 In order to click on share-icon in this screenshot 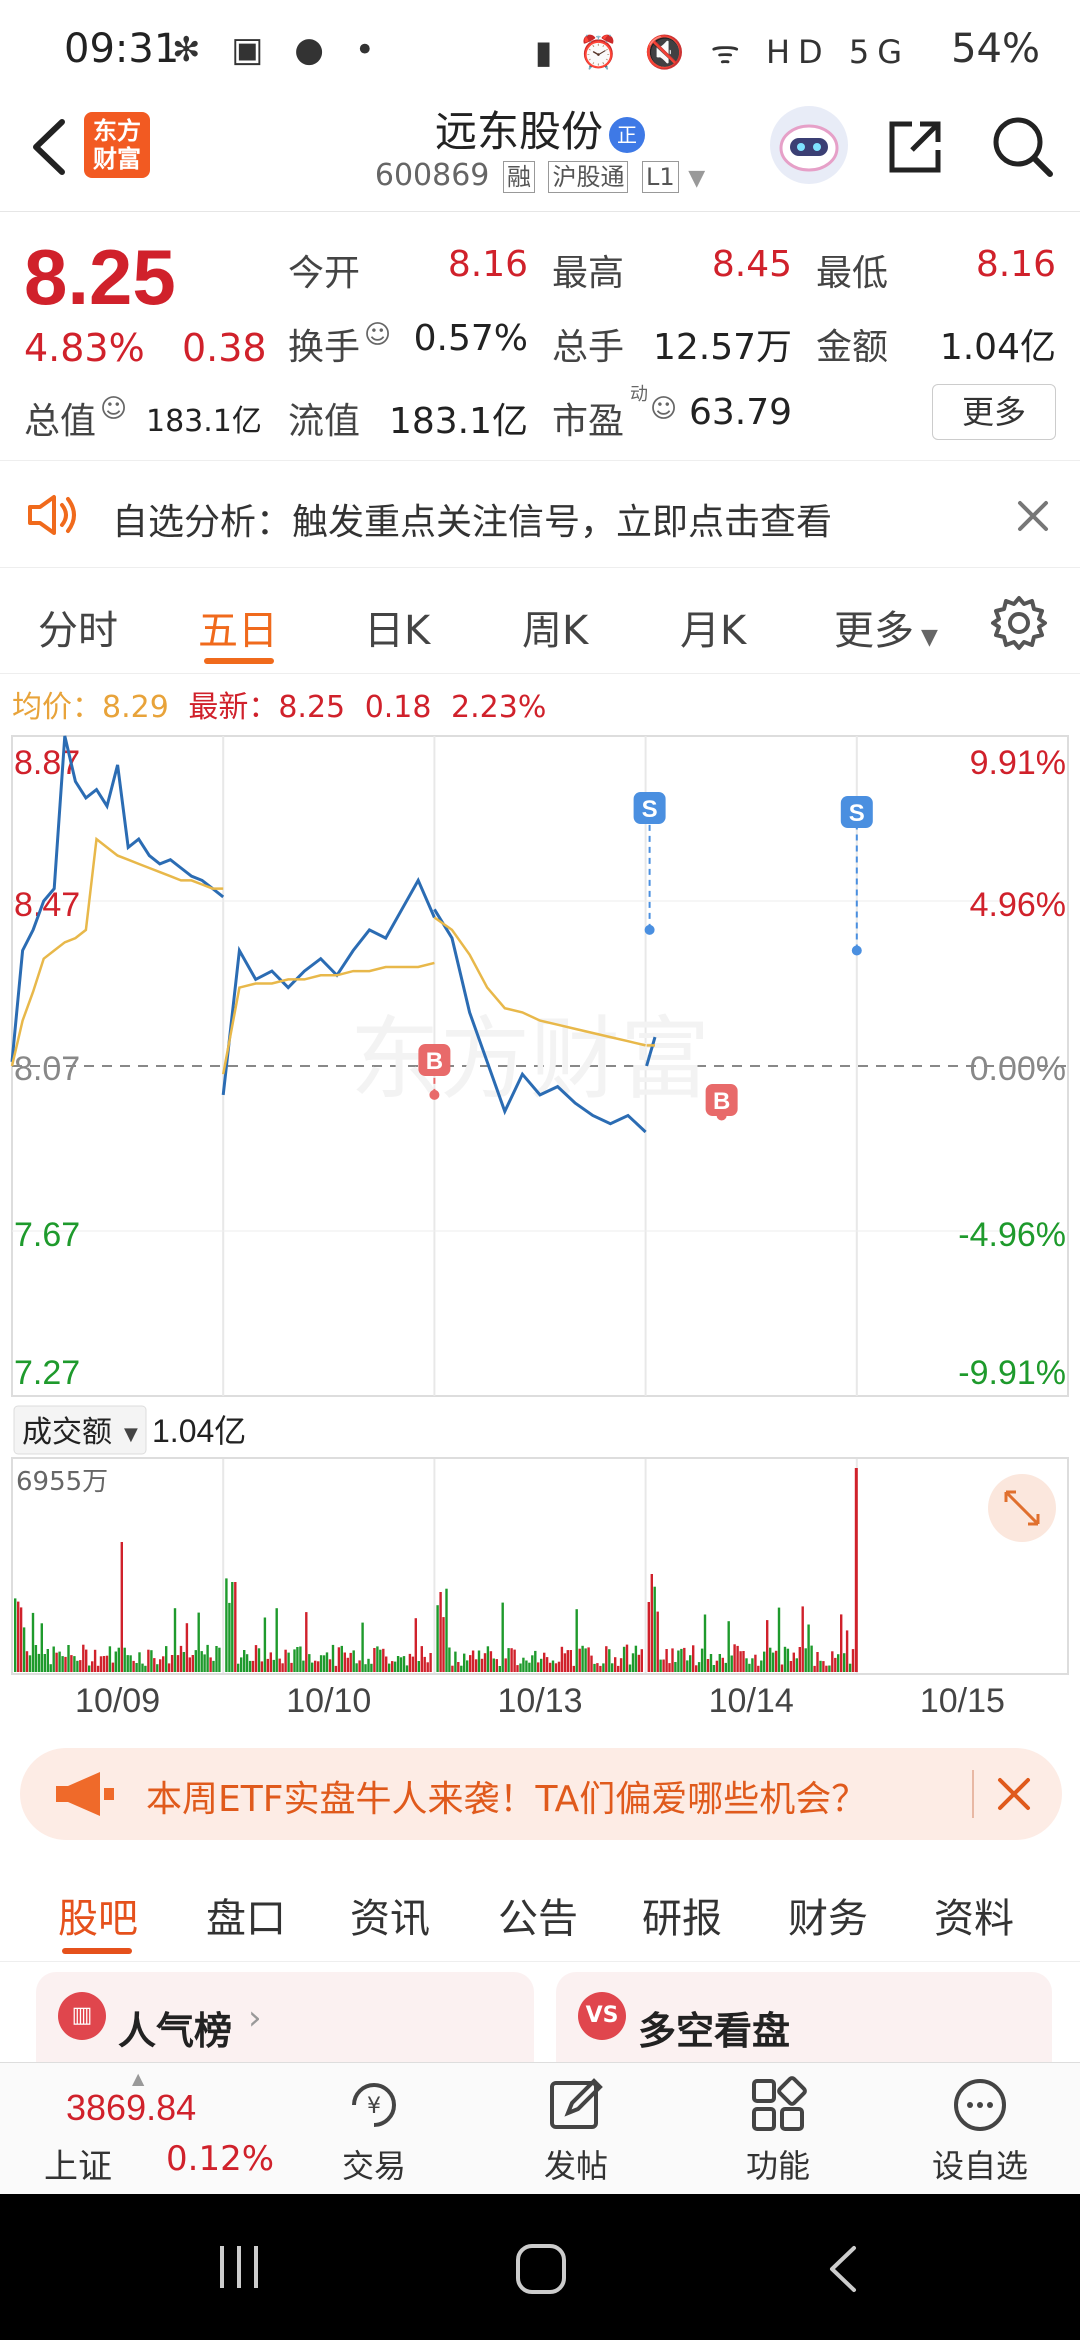, I will do `click(915, 147)`.